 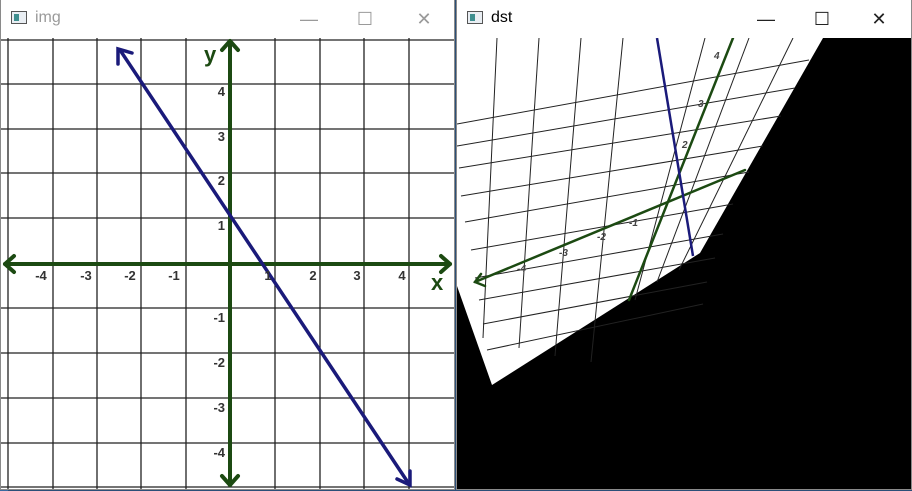 What do you see at coordinates (601, 237) in the screenshot?
I see `warped-x-tick-label: -2` at bounding box center [601, 237].